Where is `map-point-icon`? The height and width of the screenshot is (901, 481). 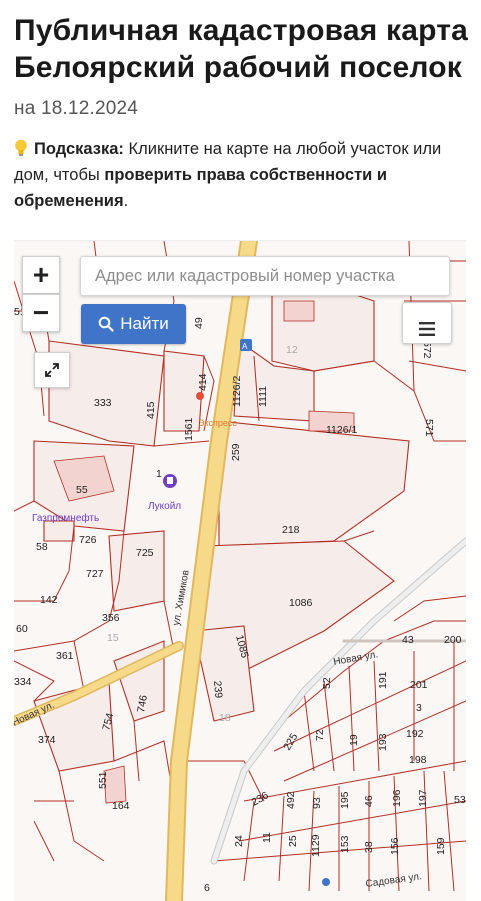 map-point-icon is located at coordinates (326, 882).